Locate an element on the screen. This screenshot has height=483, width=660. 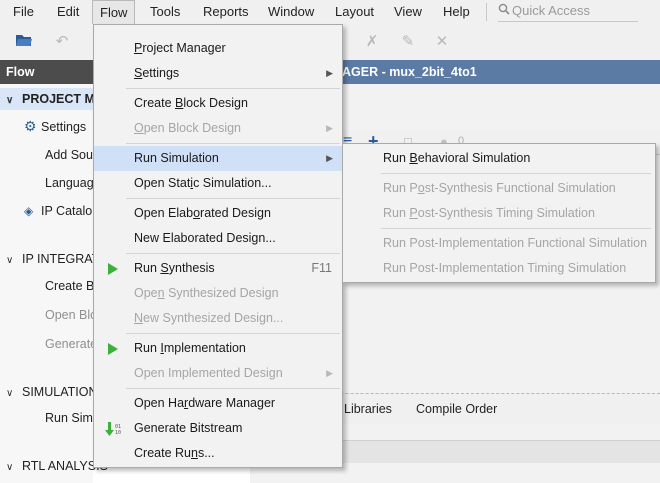
menubar-divider is located at coordinates (486, 12).